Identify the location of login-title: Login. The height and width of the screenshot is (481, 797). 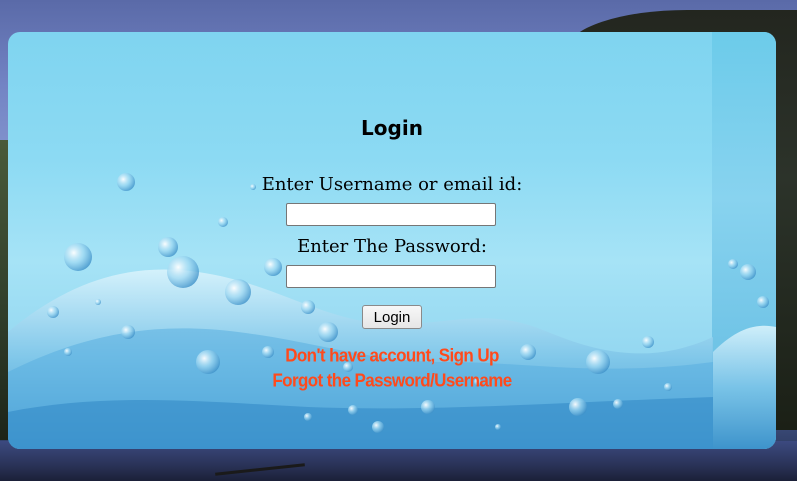
(392, 128).